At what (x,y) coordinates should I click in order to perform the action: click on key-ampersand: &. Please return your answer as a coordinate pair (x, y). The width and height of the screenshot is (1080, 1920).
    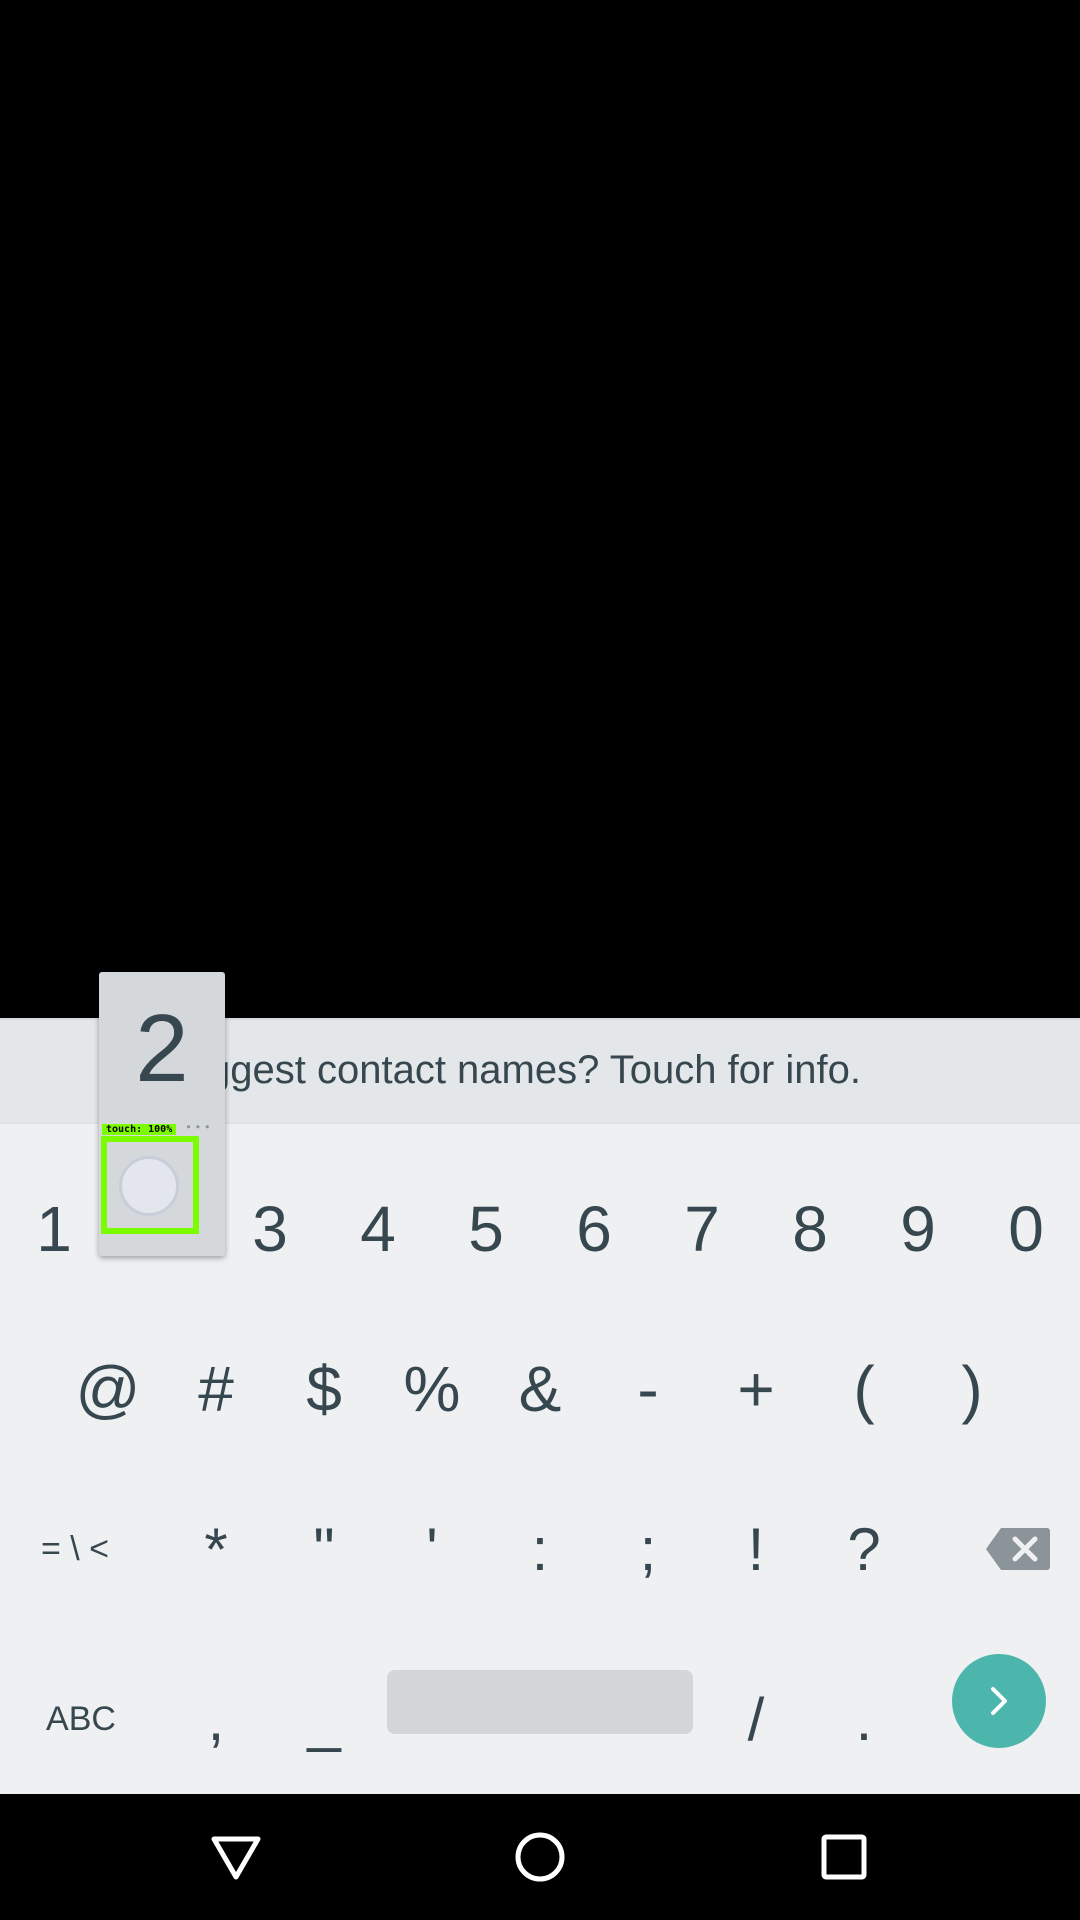
    Looking at the image, I should click on (540, 1389).